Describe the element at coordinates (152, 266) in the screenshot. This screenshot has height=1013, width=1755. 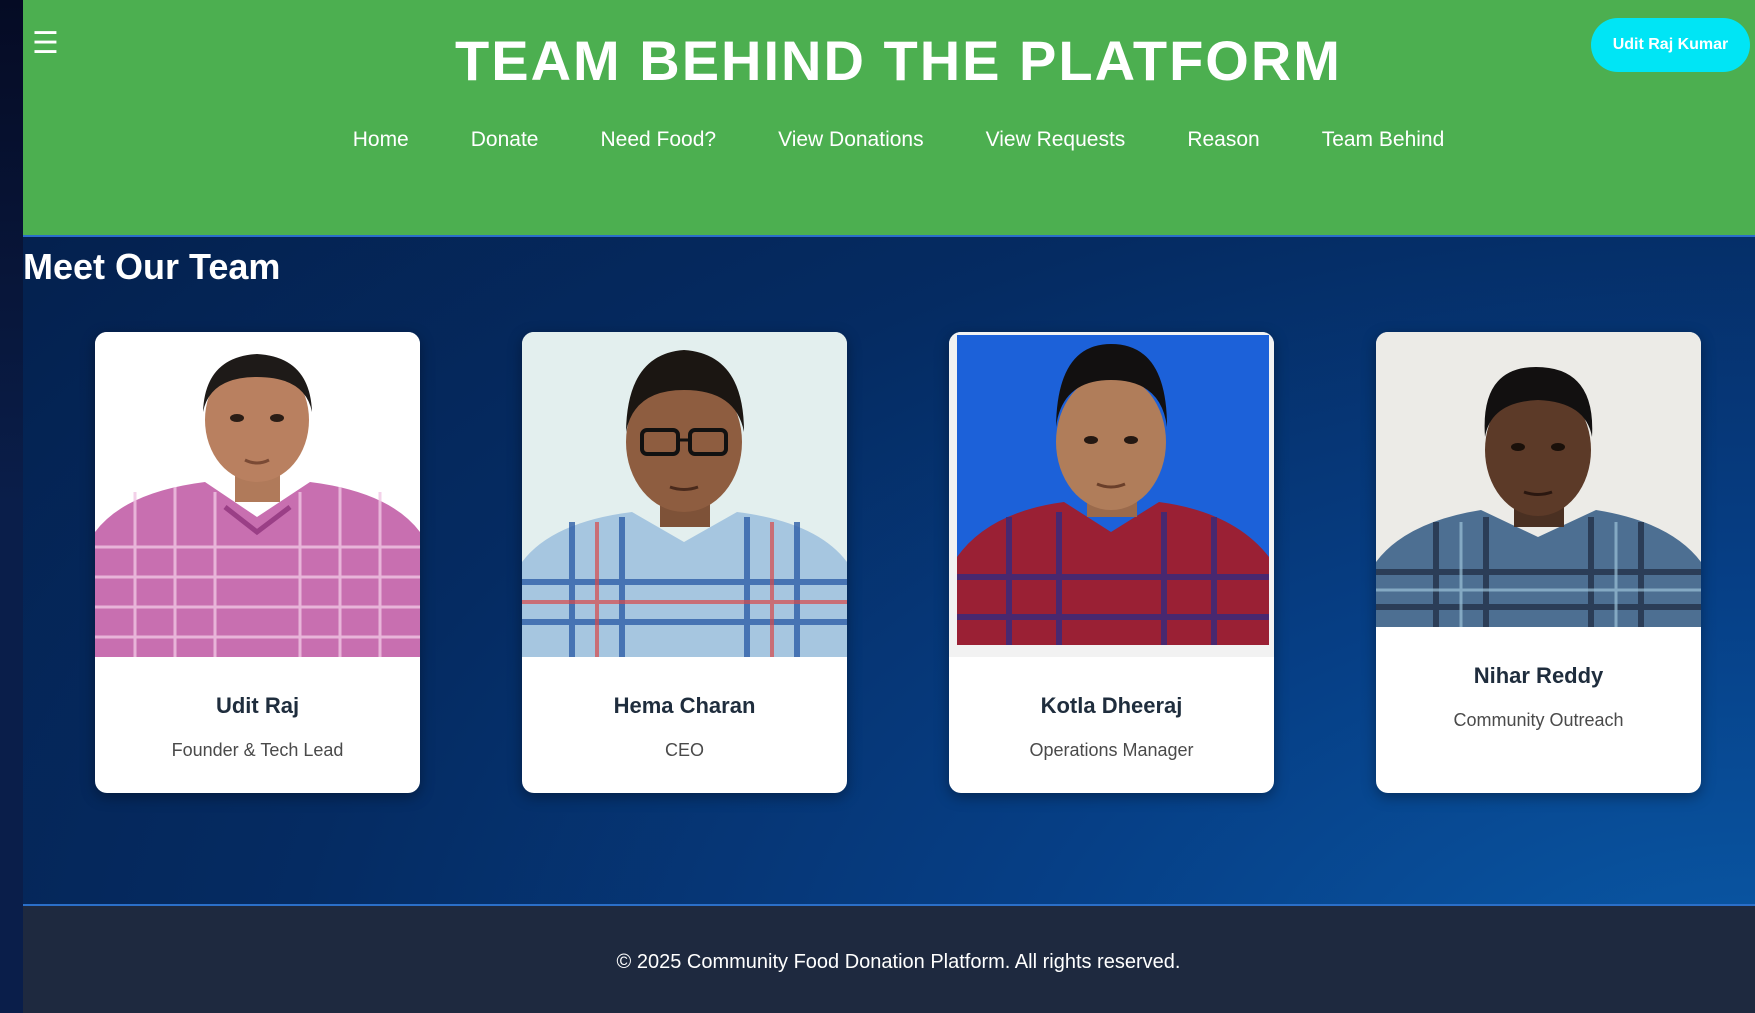
I see `section-title: Meet Our Team` at that location.